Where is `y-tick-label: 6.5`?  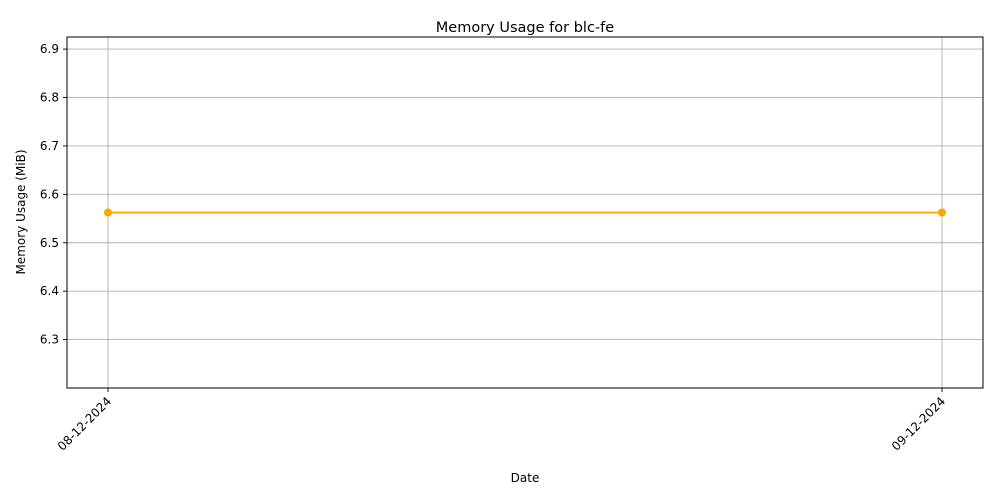 y-tick-label: 6.5 is located at coordinates (49, 243).